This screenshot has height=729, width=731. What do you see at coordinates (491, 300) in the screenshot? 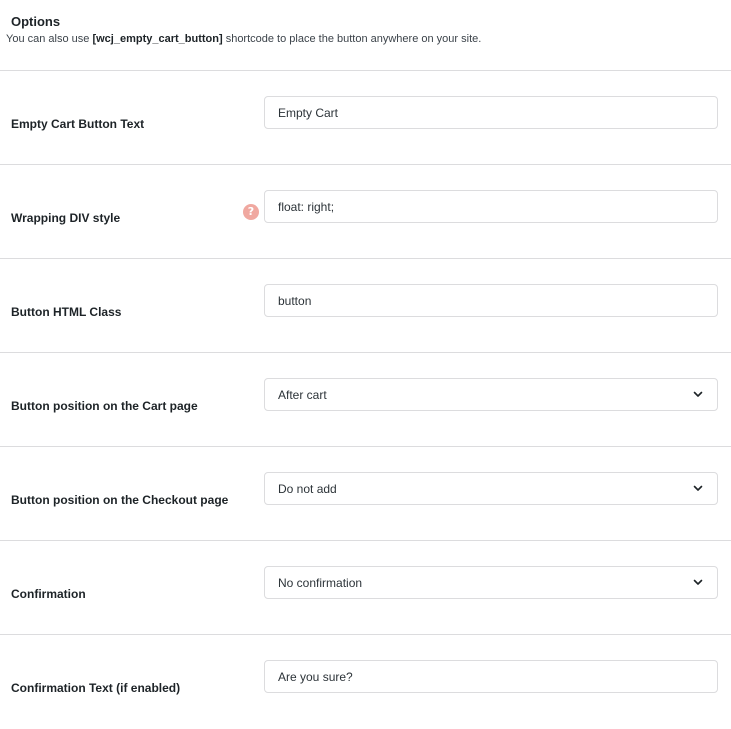
I see `button-html-class-input: button` at bounding box center [491, 300].